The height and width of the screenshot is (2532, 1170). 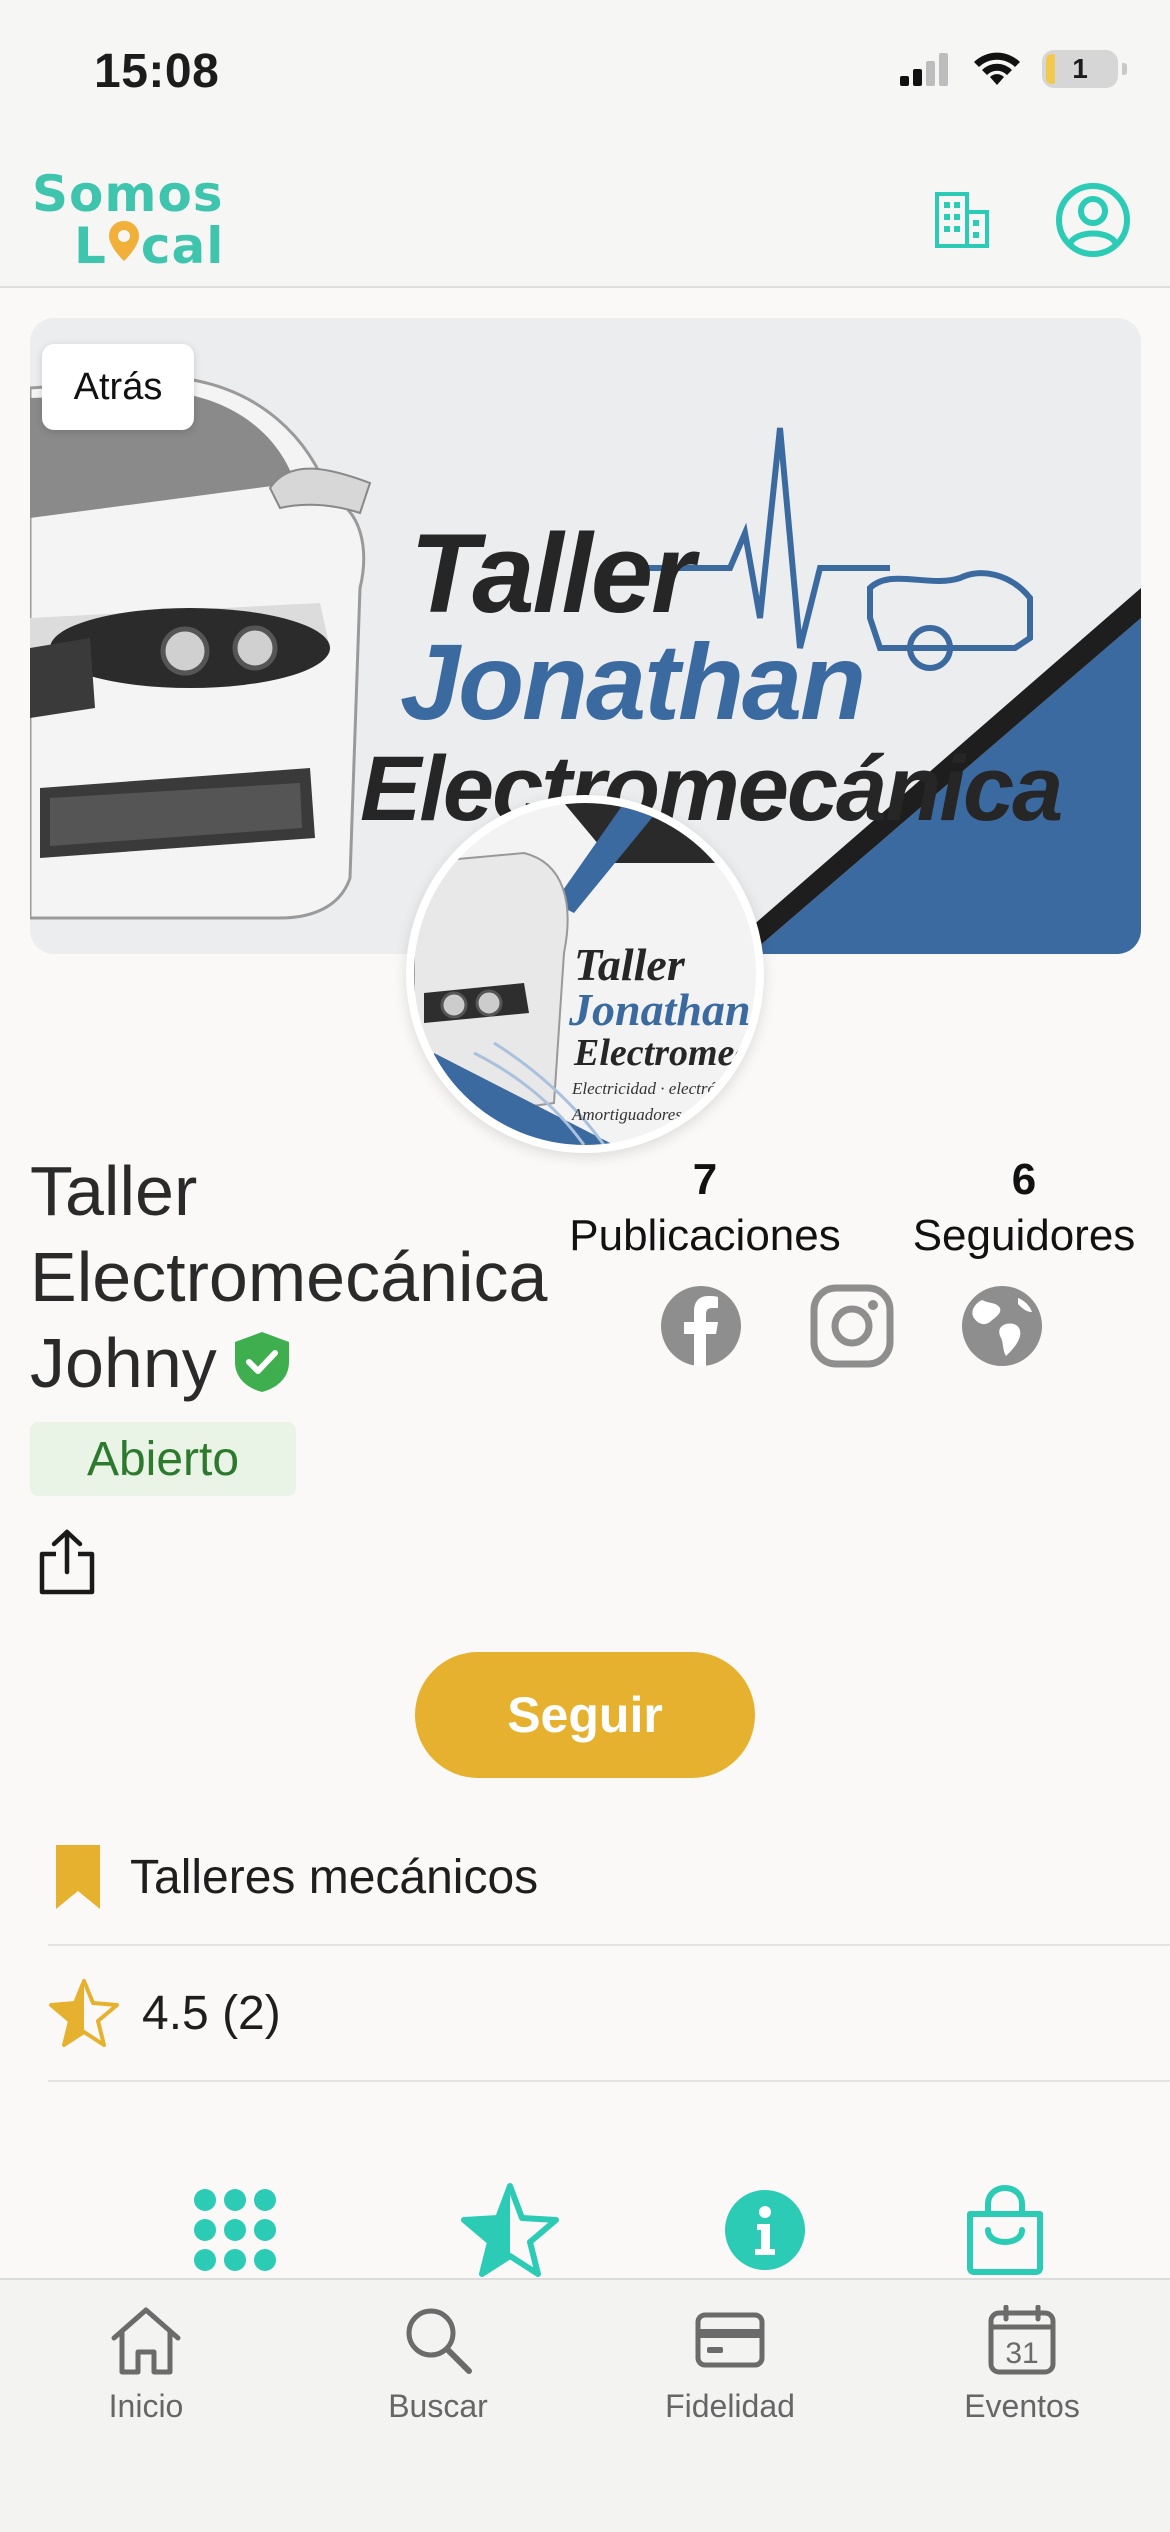 I want to click on tab-info, so click(x=765, y=2230).